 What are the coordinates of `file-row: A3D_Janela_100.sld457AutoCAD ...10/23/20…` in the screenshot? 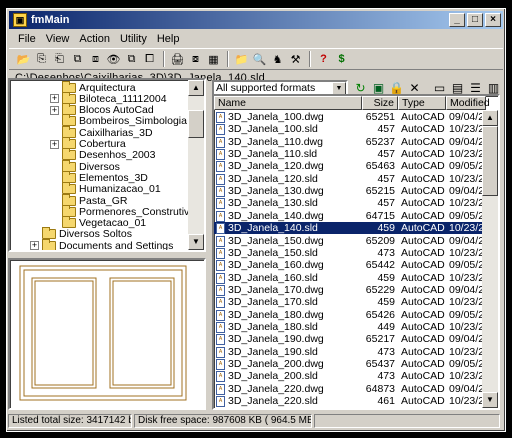 It's located at (356, 129).